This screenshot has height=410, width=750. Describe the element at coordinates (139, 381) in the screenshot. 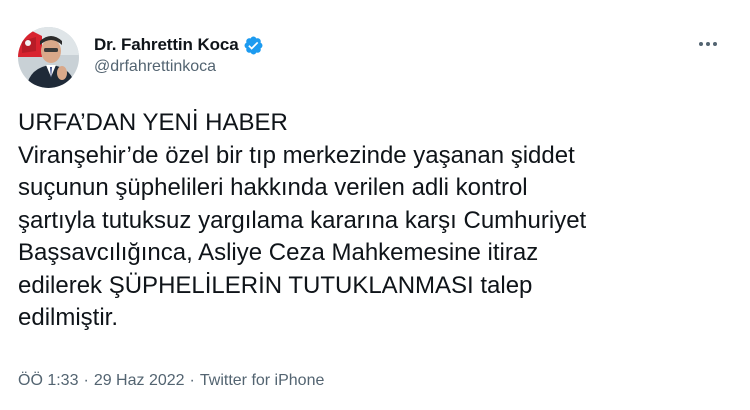

I see `tweet-date: 29 Haz 2022` at that location.